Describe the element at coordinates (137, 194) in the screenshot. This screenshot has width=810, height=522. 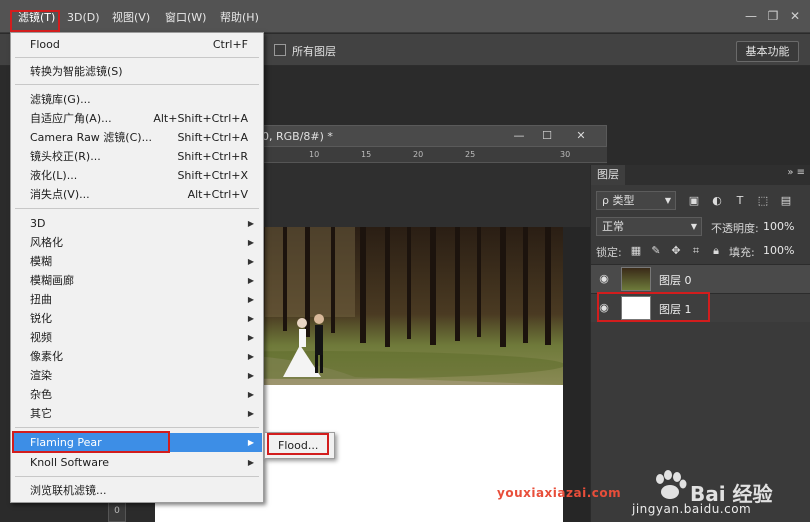
I see `menu-item-vanishing-point: 消失点(V)... Alt+Ctrl+V` at that location.